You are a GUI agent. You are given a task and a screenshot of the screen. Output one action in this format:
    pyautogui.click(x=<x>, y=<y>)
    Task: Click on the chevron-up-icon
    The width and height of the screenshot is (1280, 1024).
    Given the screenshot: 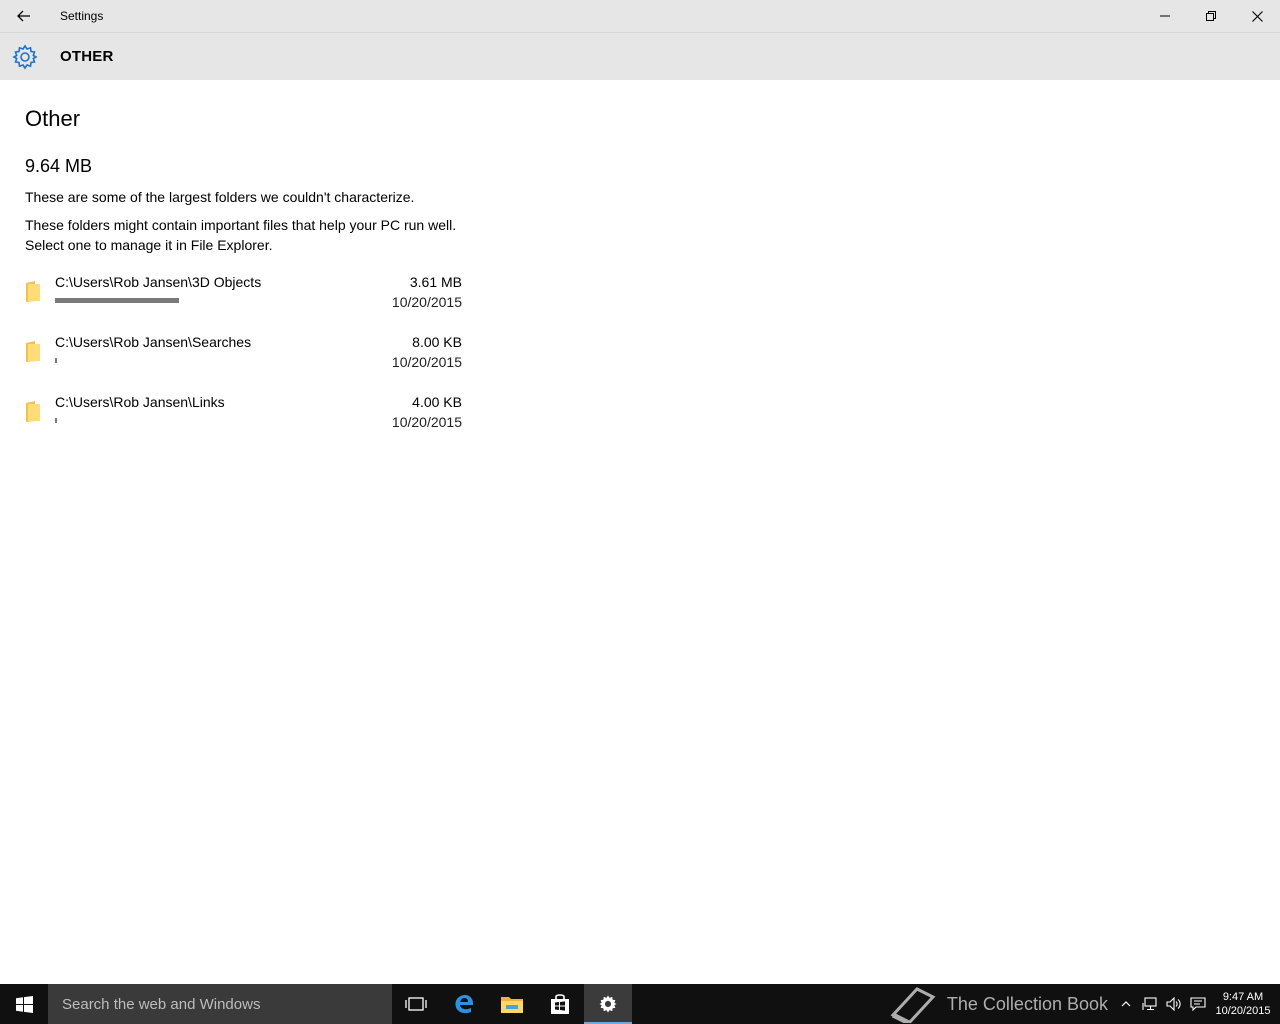 What is the action you would take?
    pyautogui.click(x=1126, y=1004)
    